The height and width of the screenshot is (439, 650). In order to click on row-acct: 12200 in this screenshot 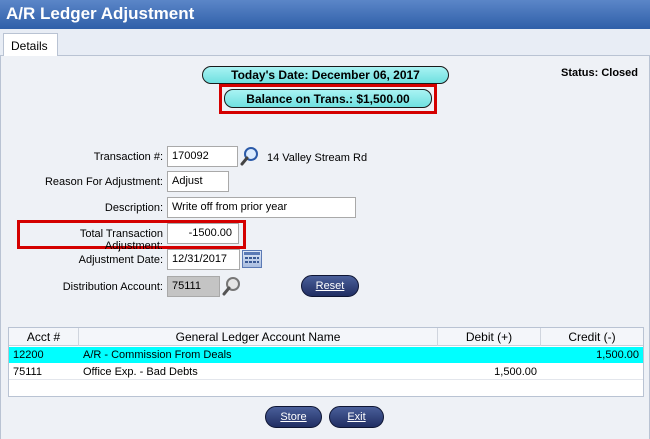, I will do `click(28, 355)`.